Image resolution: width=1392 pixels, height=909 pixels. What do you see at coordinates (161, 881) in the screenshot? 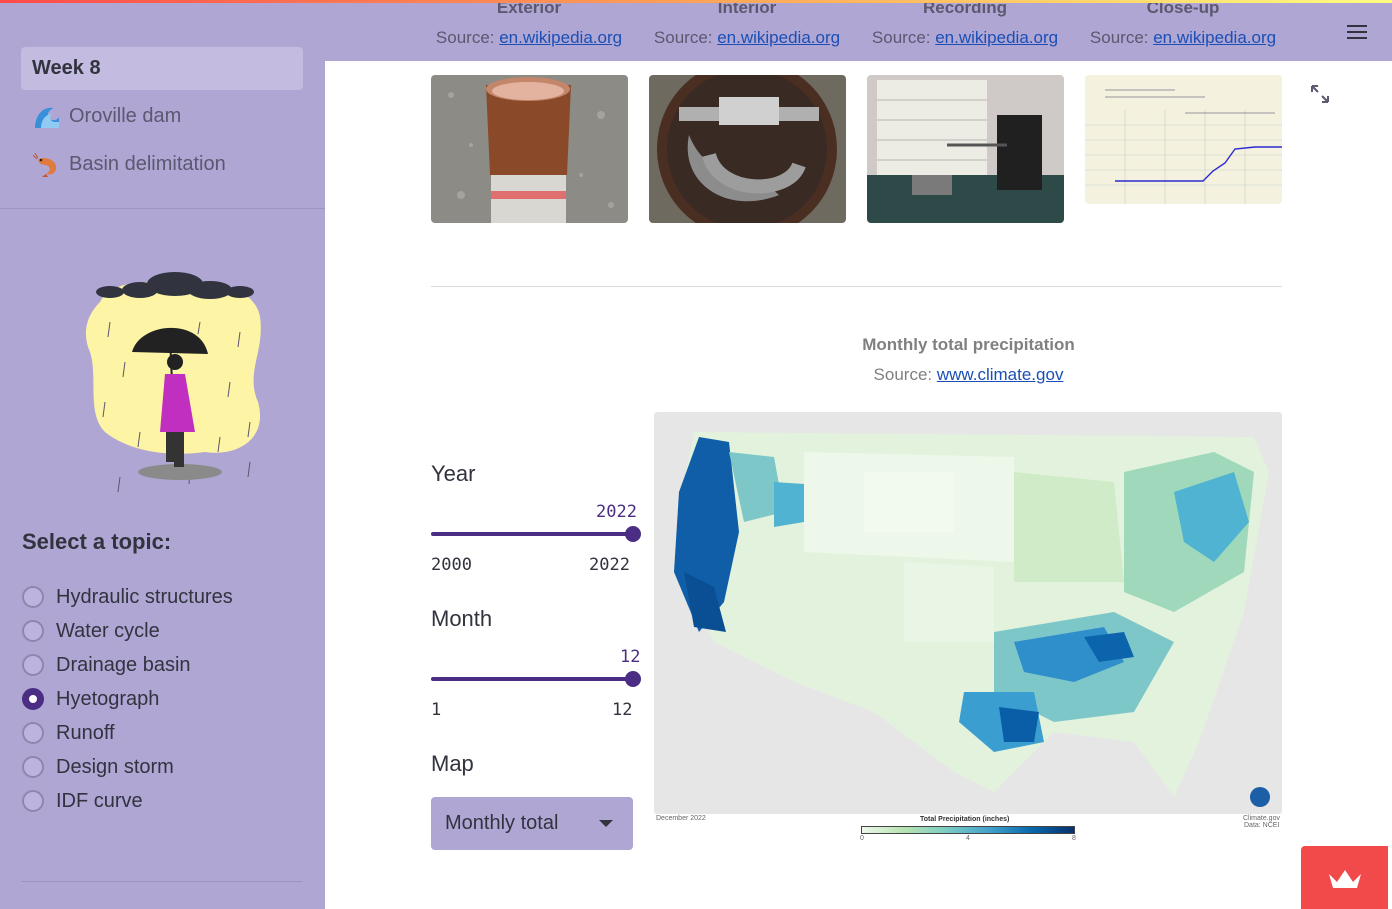
I see `sidebar-bottom-divider` at bounding box center [161, 881].